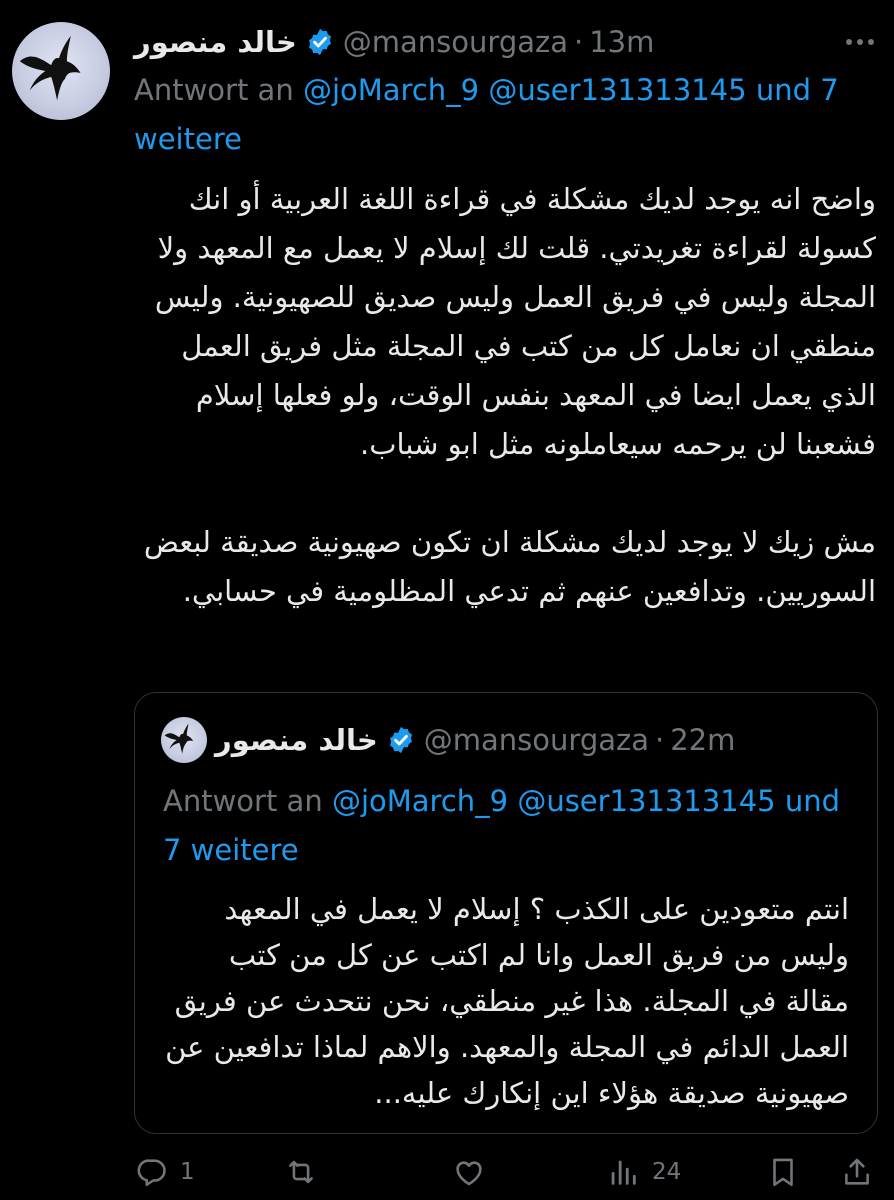 This screenshot has width=894, height=1200. I want to click on views-button: 24, so click(643, 1172).